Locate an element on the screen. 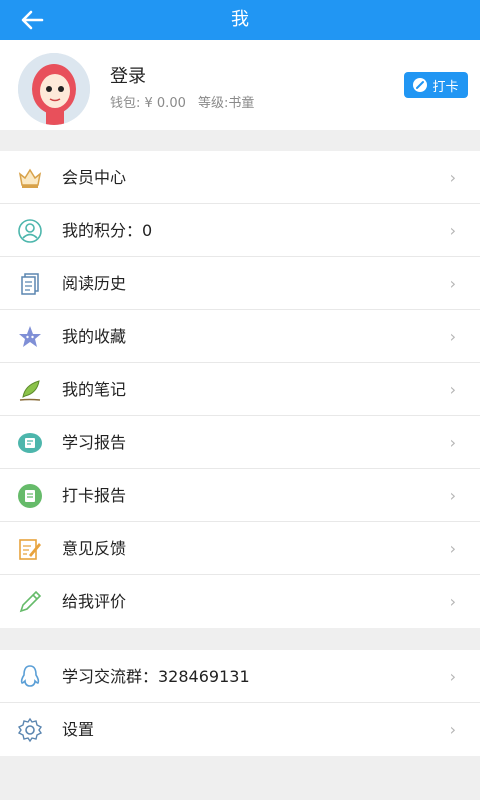 This screenshot has width=480, height=800. cartoon-avatar-icon is located at coordinates (54, 89).